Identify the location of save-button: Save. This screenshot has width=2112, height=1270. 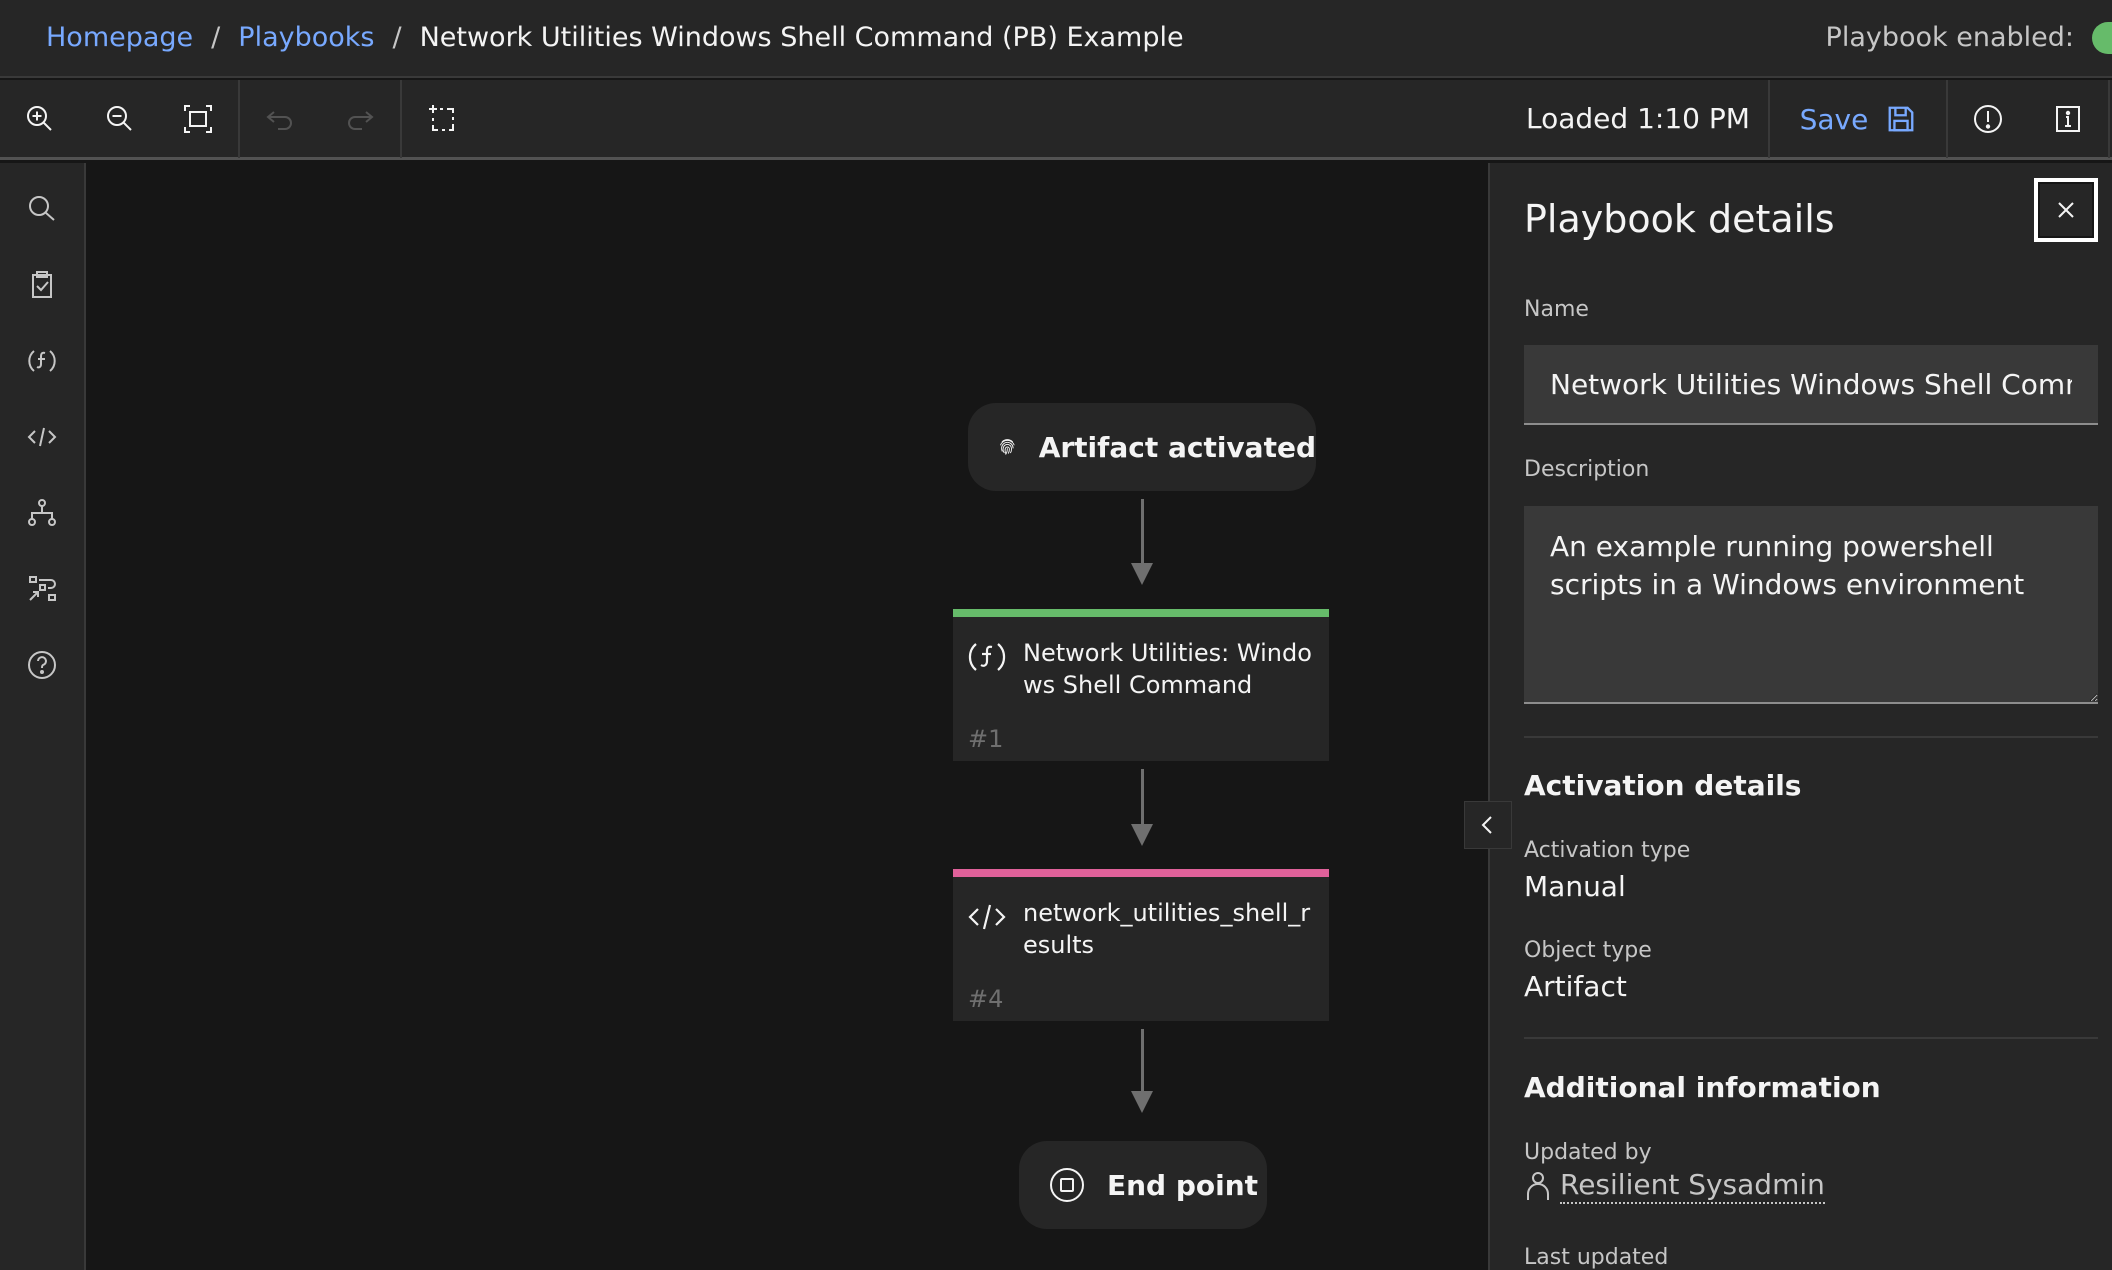
(1858, 119).